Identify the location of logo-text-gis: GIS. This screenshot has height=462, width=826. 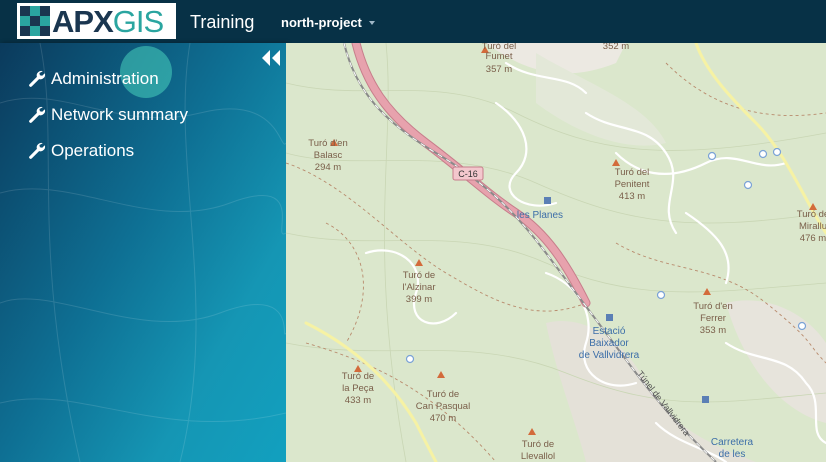
(138, 21).